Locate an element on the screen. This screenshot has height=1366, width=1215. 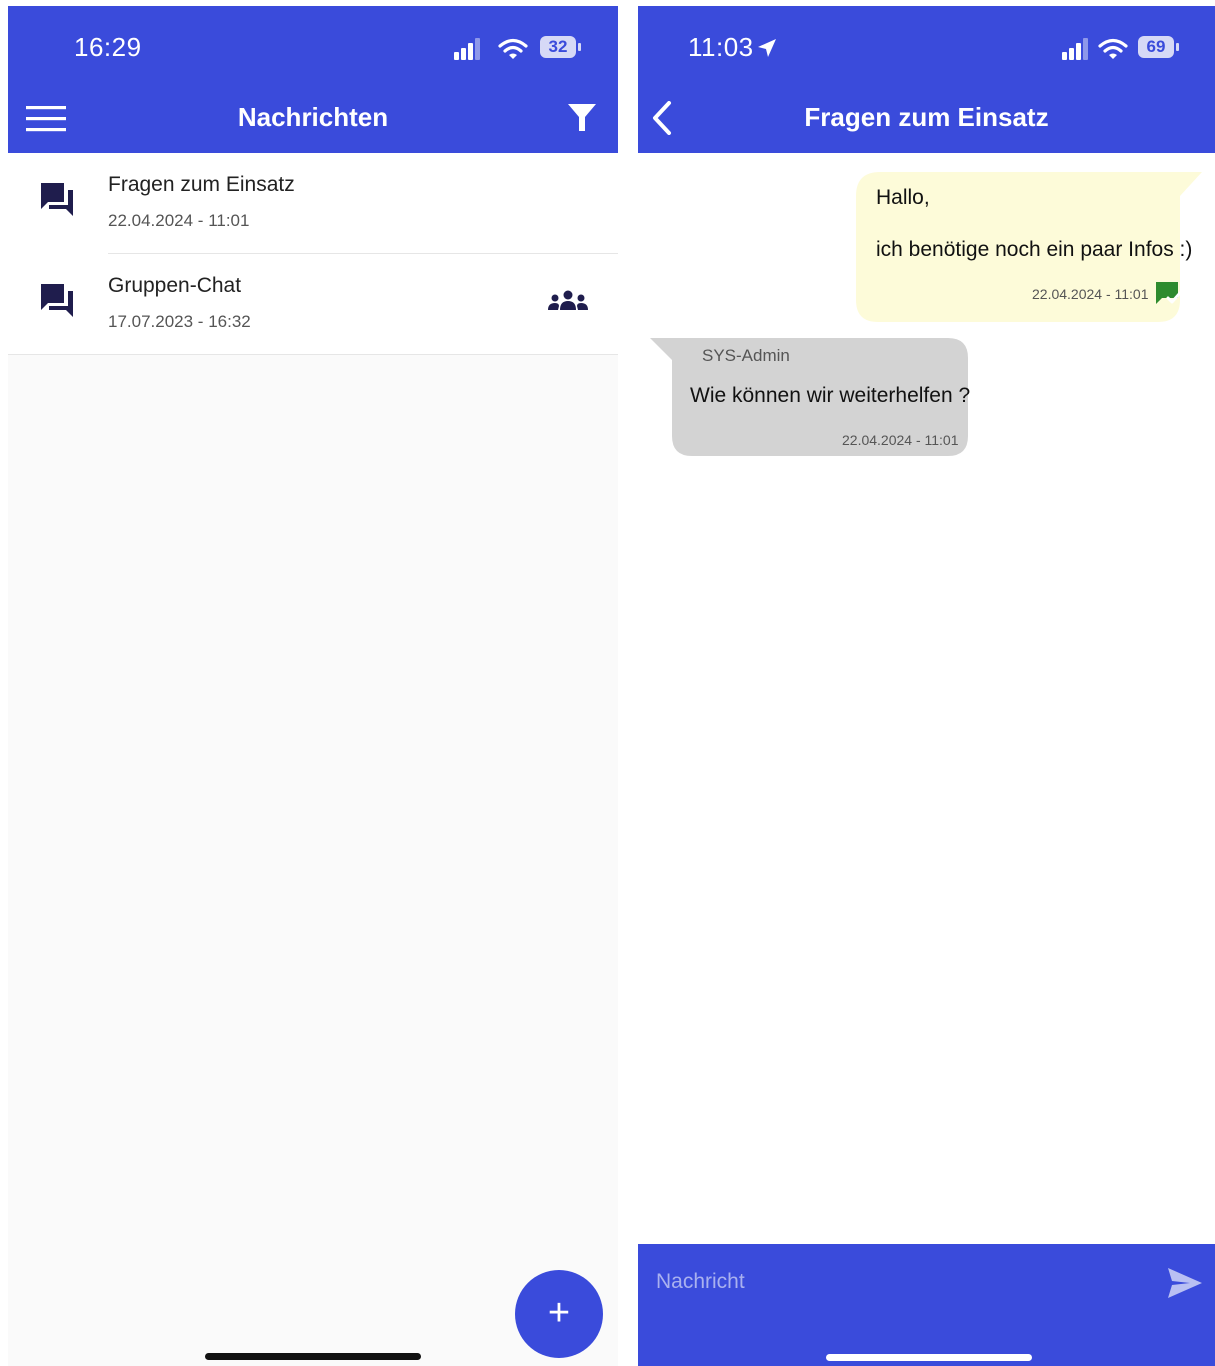
group-icon is located at coordinates (568, 300).